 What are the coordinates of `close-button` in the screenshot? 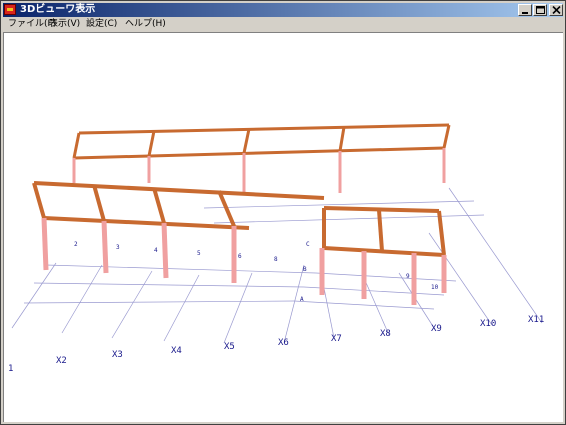 It's located at (556, 10).